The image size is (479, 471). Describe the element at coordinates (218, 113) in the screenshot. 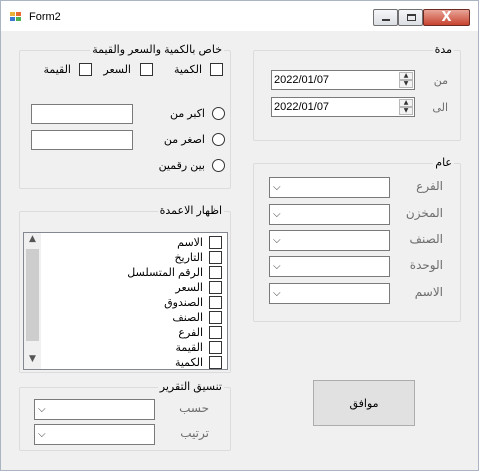

I see `greater-than-radio` at that location.